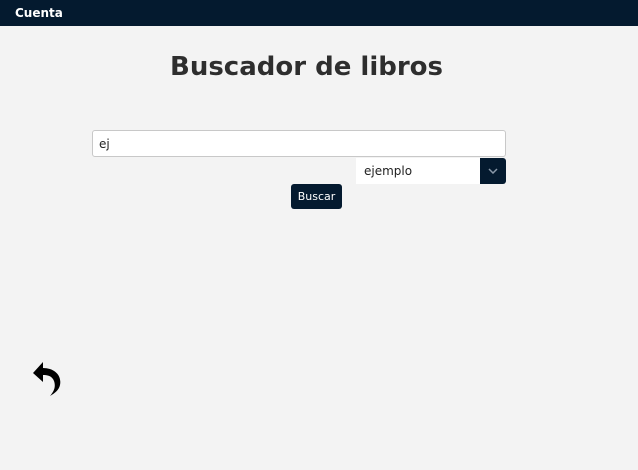 The width and height of the screenshot is (638, 470). Describe the element at coordinates (319, 13) in the screenshot. I see `top-navbar: Cuenta` at that location.